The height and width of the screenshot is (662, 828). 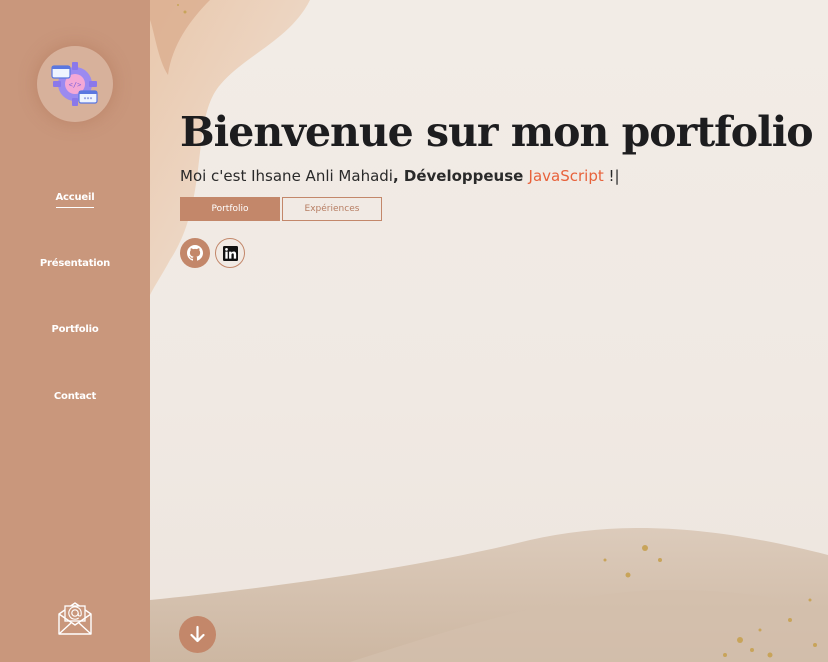 I want to click on page-title: Bienvenue sur mon portfolio, so click(x=497, y=132).